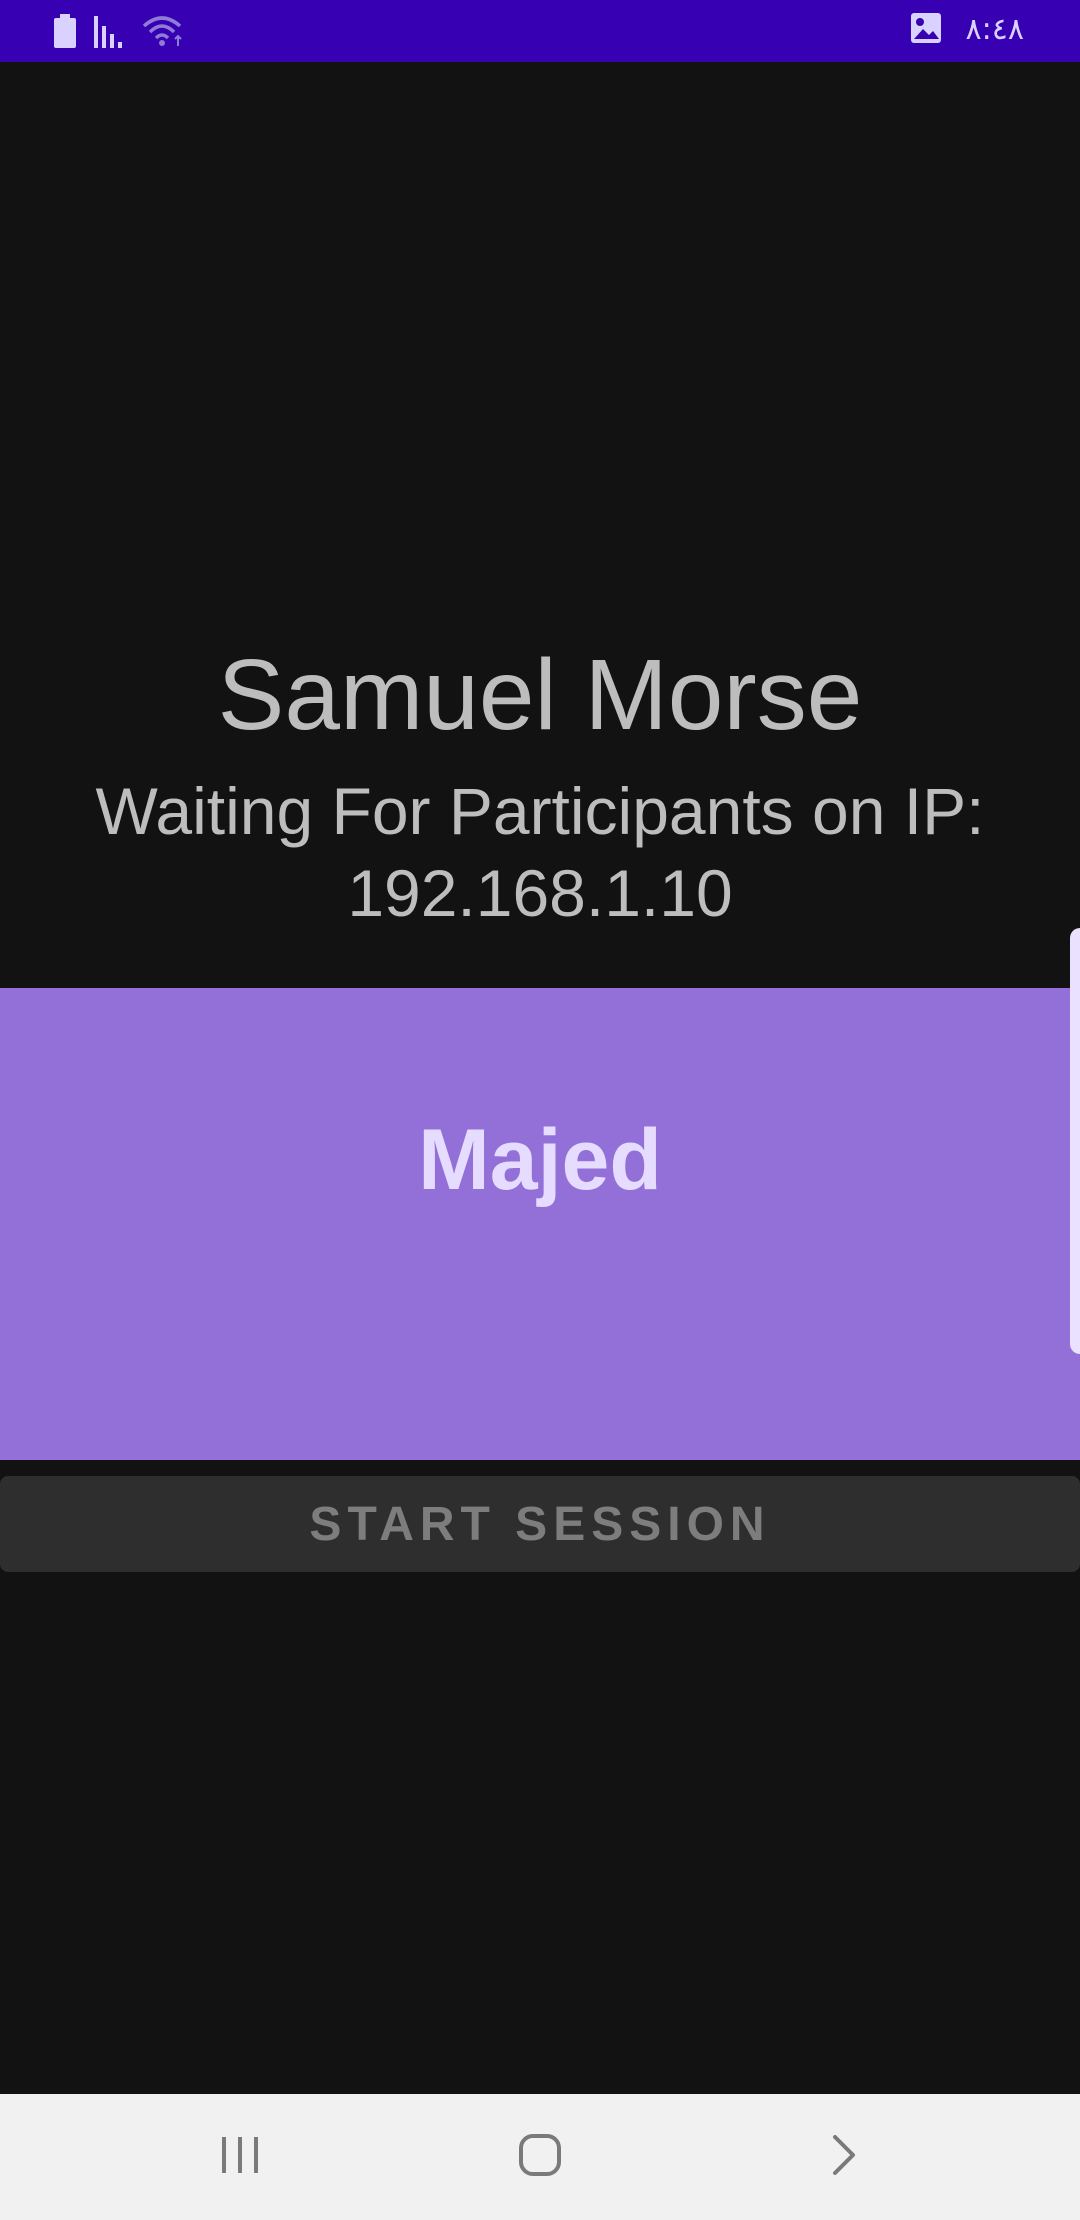  I want to click on back-icon, so click(844, 2157).